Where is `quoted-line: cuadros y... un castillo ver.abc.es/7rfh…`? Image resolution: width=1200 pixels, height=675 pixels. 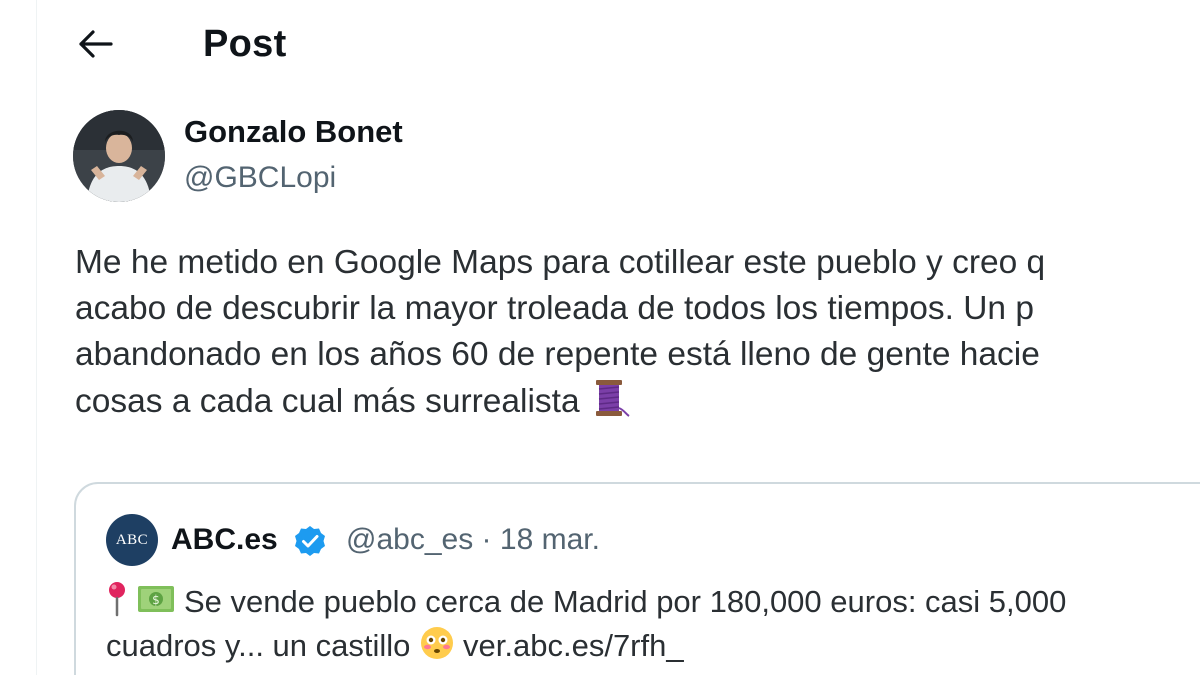 quoted-line: cuadros y... un castillo ver.abc.es/7rfh… is located at coordinates (653, 646).